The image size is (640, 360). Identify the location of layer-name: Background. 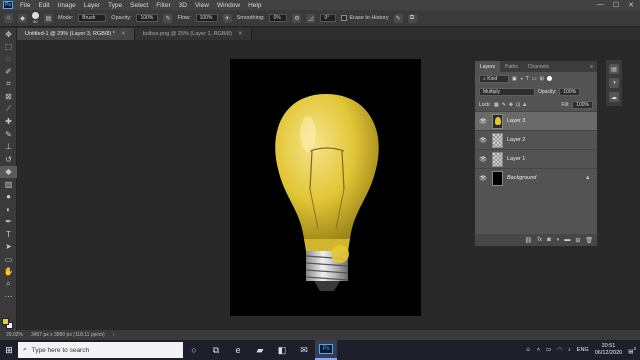
(521, 178).